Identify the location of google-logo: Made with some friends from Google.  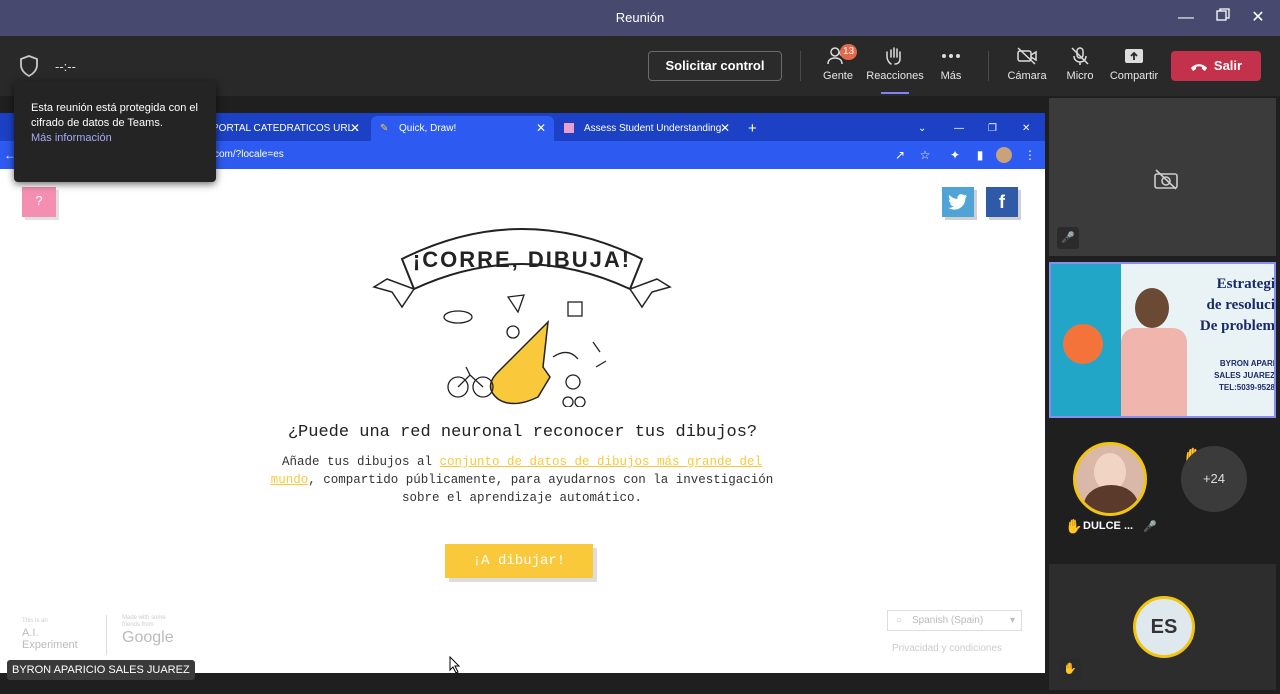
(152, 631).